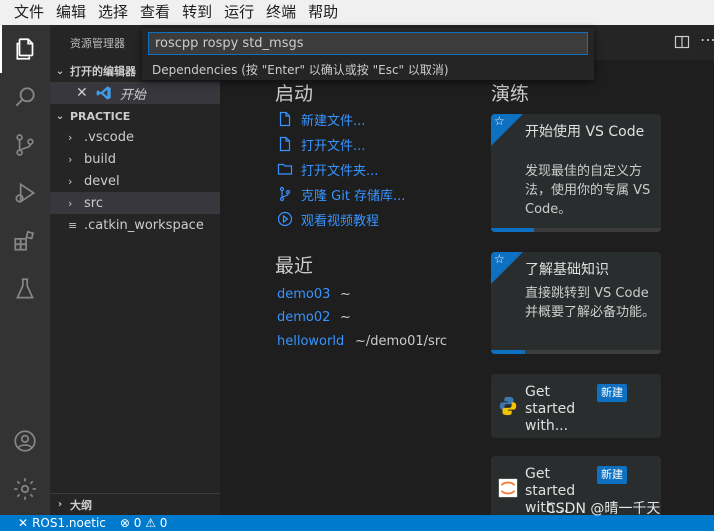 This screenshot has width=714, height=531. Describe the element at coordinates (25, 193) in the screenshot. I see `run-debug-icon` at that location.